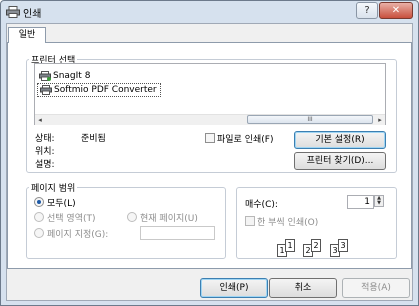  I want to click on collate-label: 한 부씩 인쇄(O), so click(287, 221).